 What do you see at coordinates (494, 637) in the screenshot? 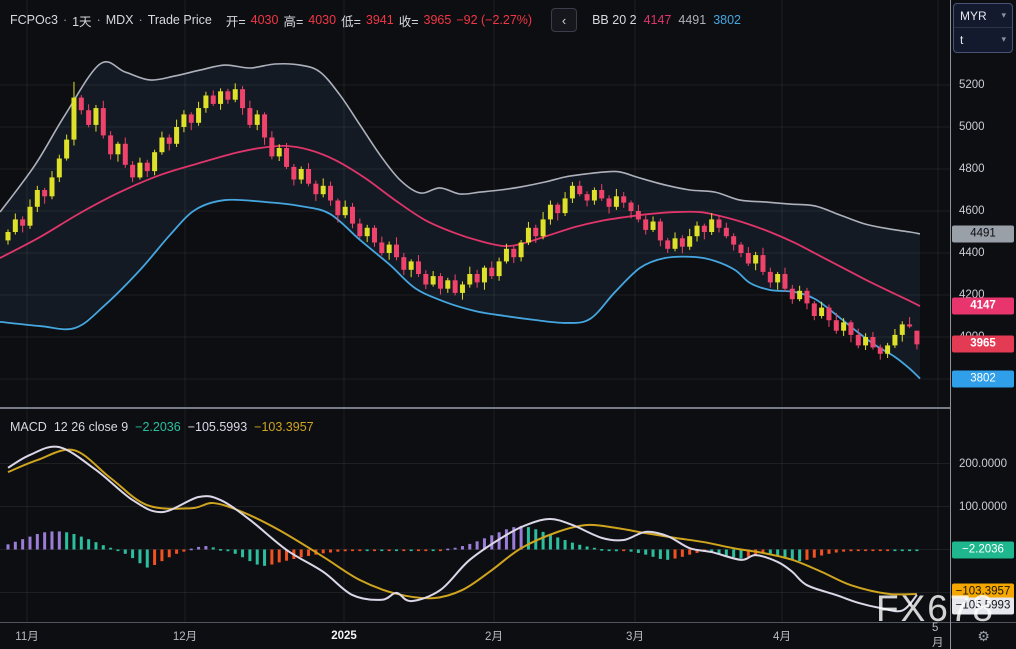
I see `time-axis-label: 2月` at bounding box center [494, 637].